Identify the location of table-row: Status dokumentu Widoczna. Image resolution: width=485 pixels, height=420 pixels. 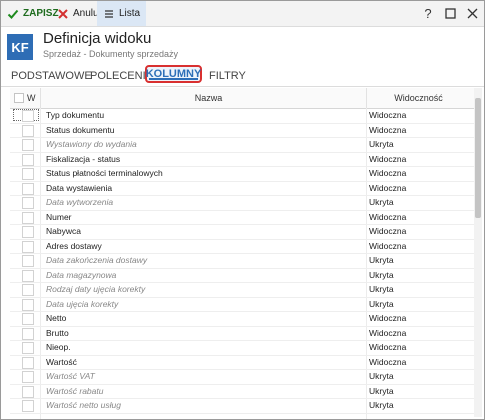
(242, 130).